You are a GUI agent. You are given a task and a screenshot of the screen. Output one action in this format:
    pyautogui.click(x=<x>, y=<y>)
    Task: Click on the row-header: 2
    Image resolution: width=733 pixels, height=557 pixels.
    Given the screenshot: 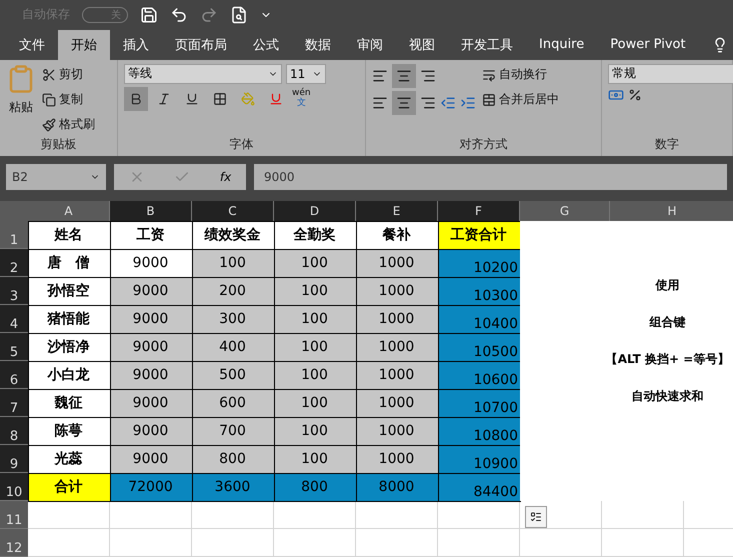 What is the action you would take?
    pyautogui.click(x=14, y=263)
    